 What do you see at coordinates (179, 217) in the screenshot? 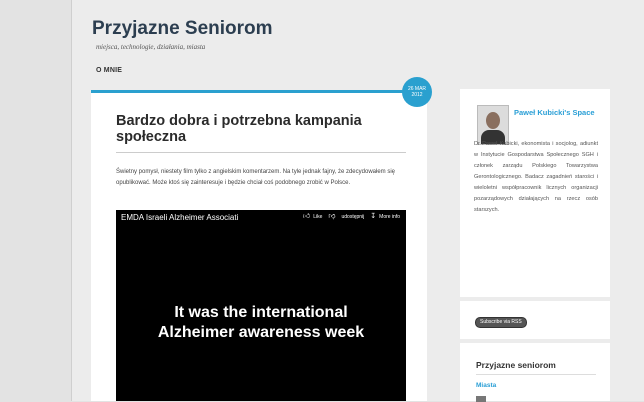
I see `video-title: EMDA Israeli Alzheimer Associati` at bounding box center [179, 217].